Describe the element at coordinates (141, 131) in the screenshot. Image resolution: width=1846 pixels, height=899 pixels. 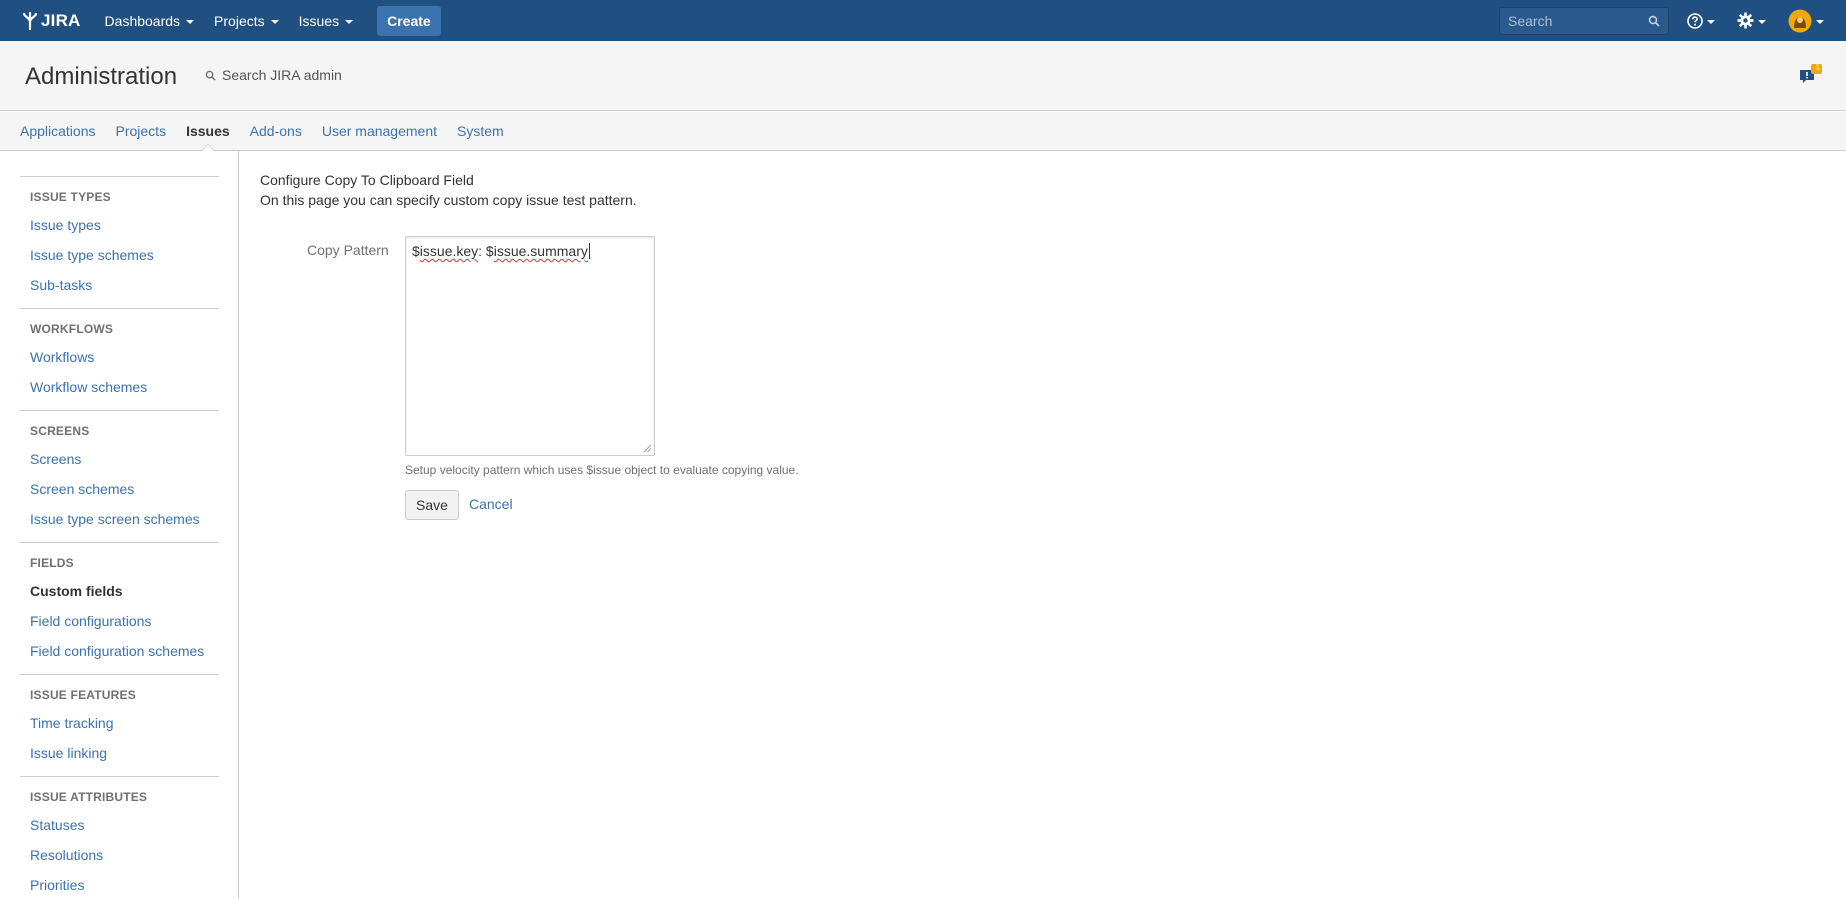
I see `tab-projects: Projects` at that location.